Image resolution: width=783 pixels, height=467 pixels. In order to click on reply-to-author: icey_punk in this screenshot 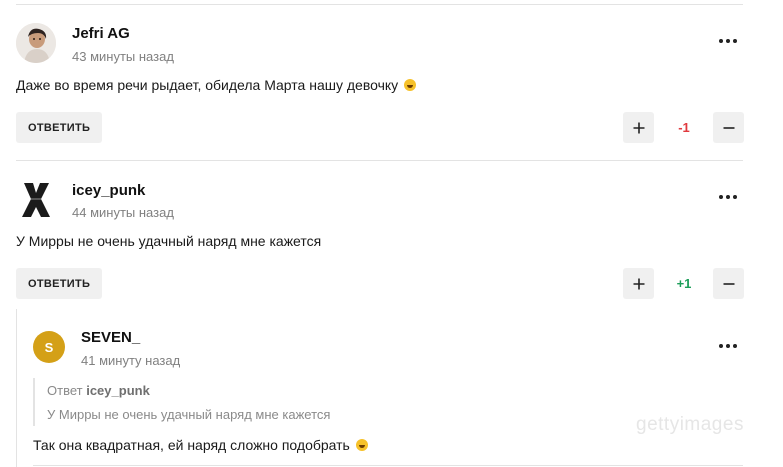, I will do `click(118, 390)`.